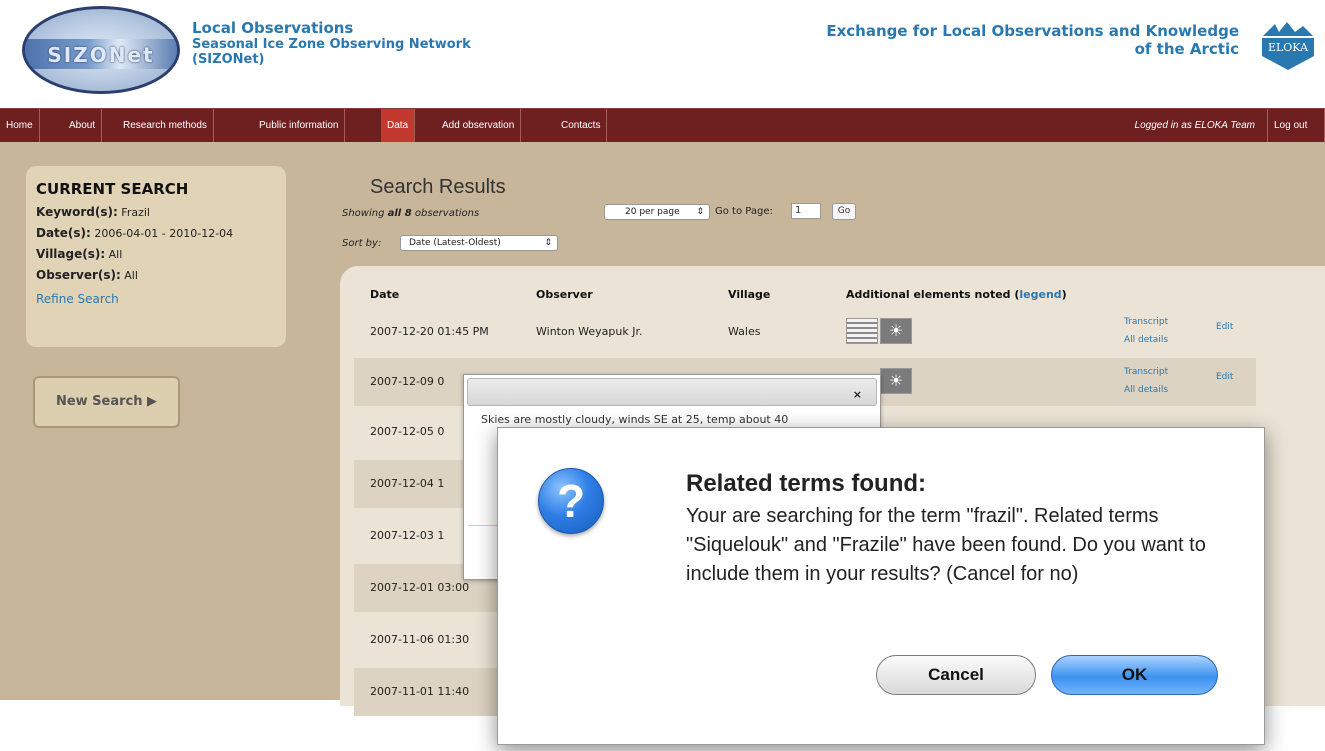  I want to click on sizonet-logo: SIZONet, so click(101, 50).